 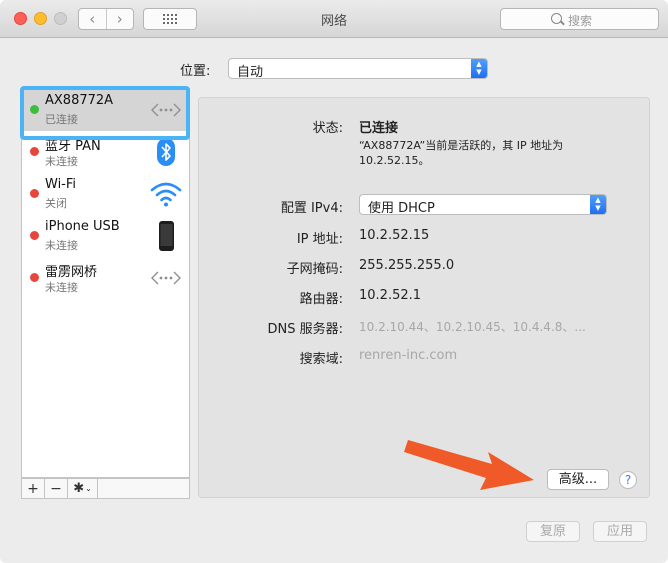 What do you see at coordinates (483, 205) in the screenshot?
I see `configure-ipv4-popup: 使用 DHCP ▲ ▼` at bounding box center [483, 205].